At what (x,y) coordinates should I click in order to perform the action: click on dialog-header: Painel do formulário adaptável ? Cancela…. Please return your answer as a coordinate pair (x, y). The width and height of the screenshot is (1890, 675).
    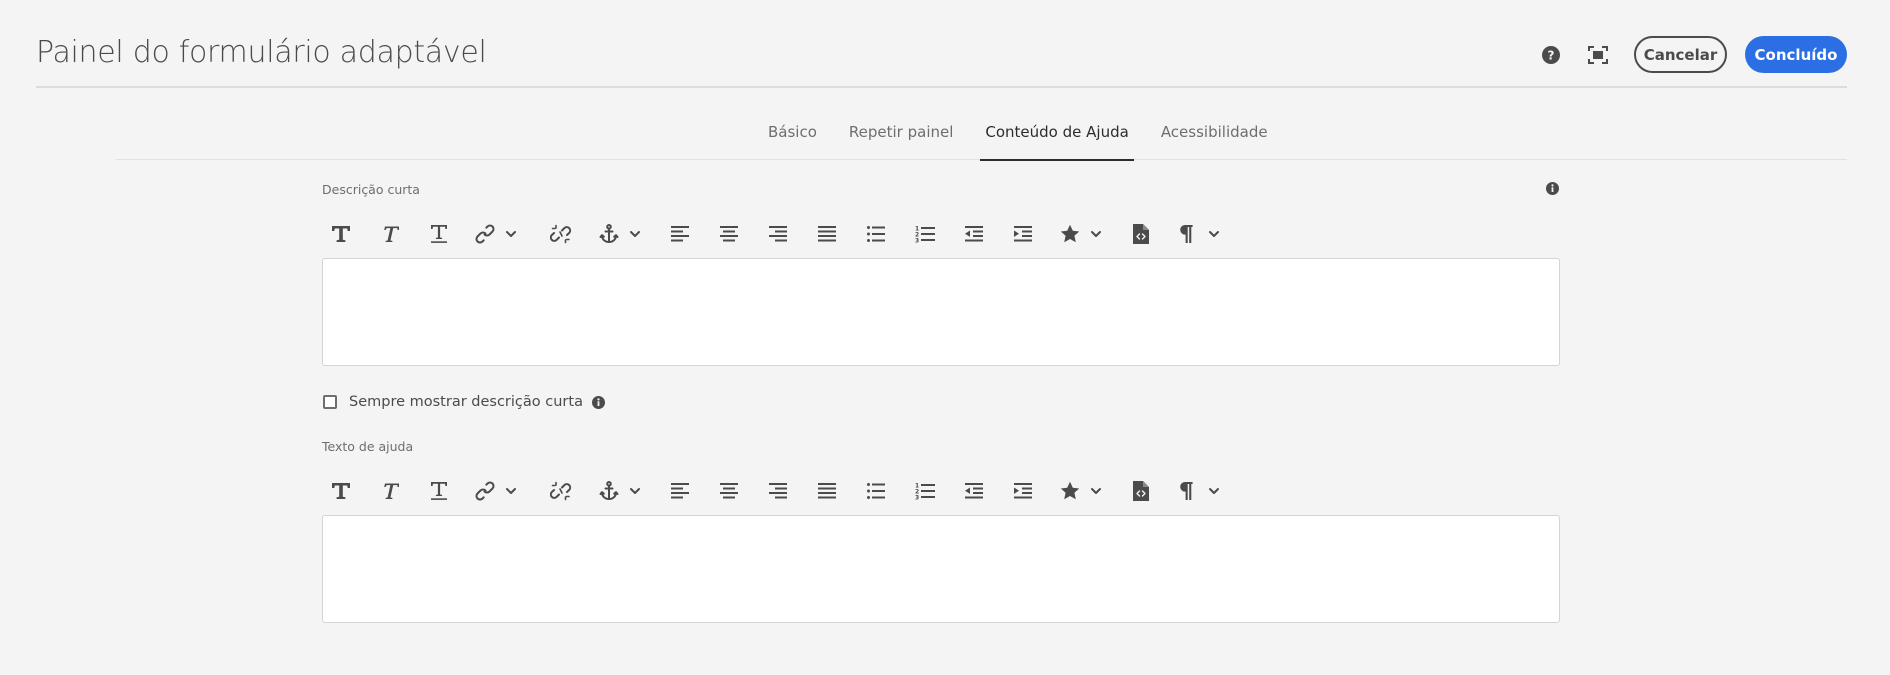
    Looking at the image, I should click on (941, 44).